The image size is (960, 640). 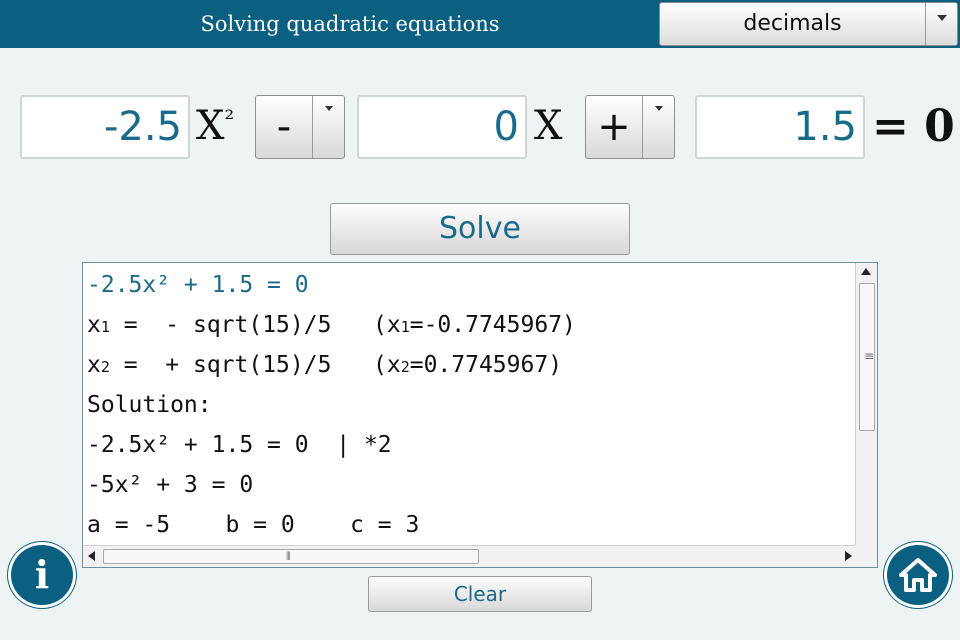 What do you see at coordinates (913, 126) in the screenshot?
I see `equals-zero-label: = 0` at bounding box center [913, 126].